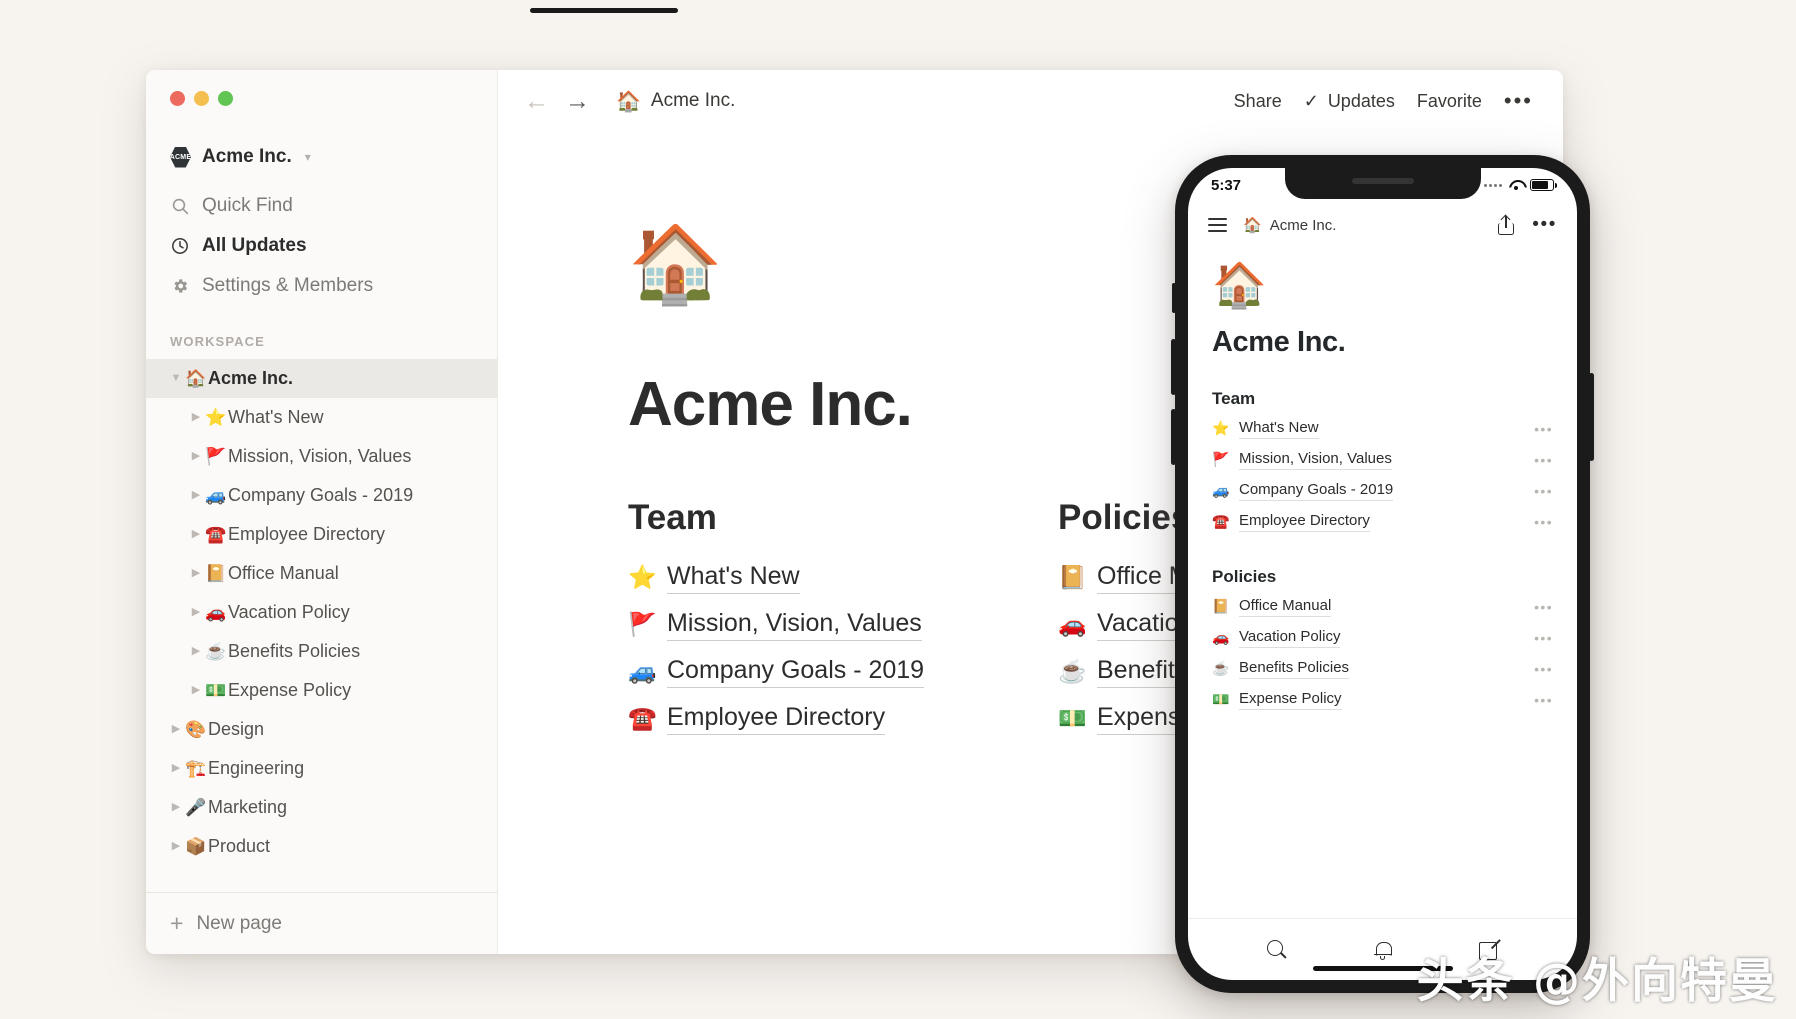 This screenshot has height=1019, width=1796. What do you see at coordinates (1303, 225) in the screenshot?
I see `breadcrumb-label: Acme Inc.` at bounding box center [1303, 225].